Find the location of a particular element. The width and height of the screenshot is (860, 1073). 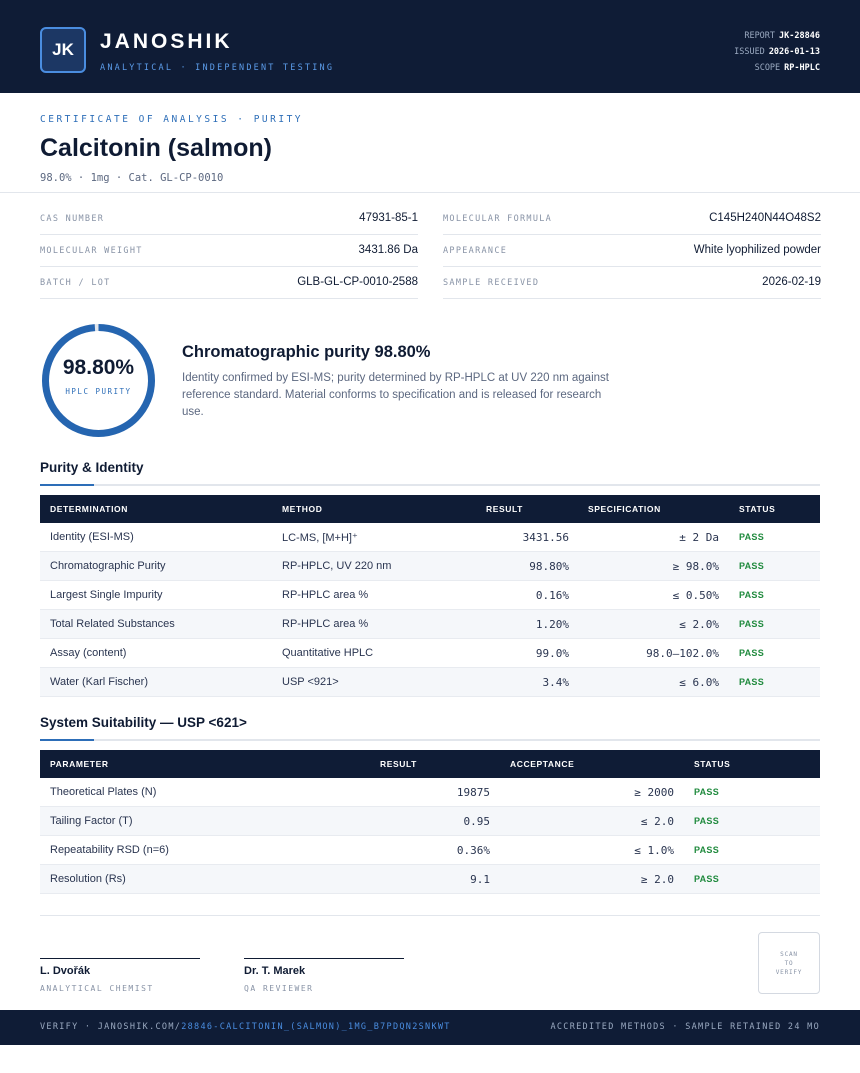

cell-determination: Chromatographic Purity is located at coordinates (108, 566).